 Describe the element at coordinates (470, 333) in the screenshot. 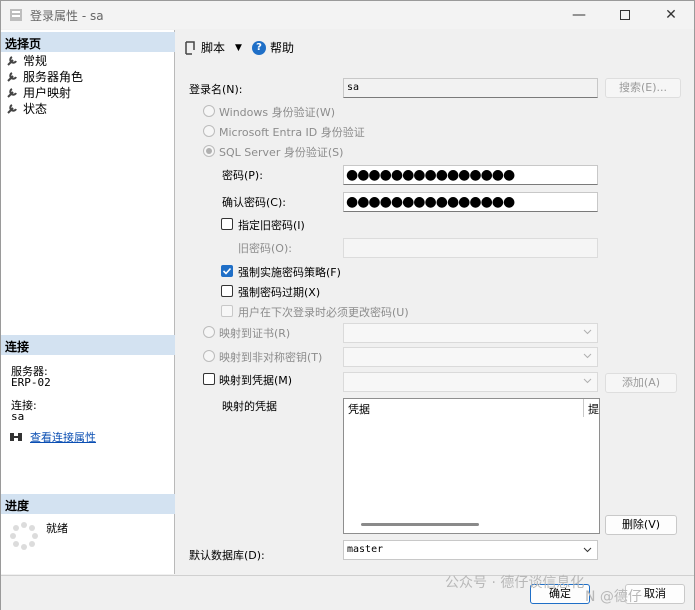

I see `certificate-select` at that location.